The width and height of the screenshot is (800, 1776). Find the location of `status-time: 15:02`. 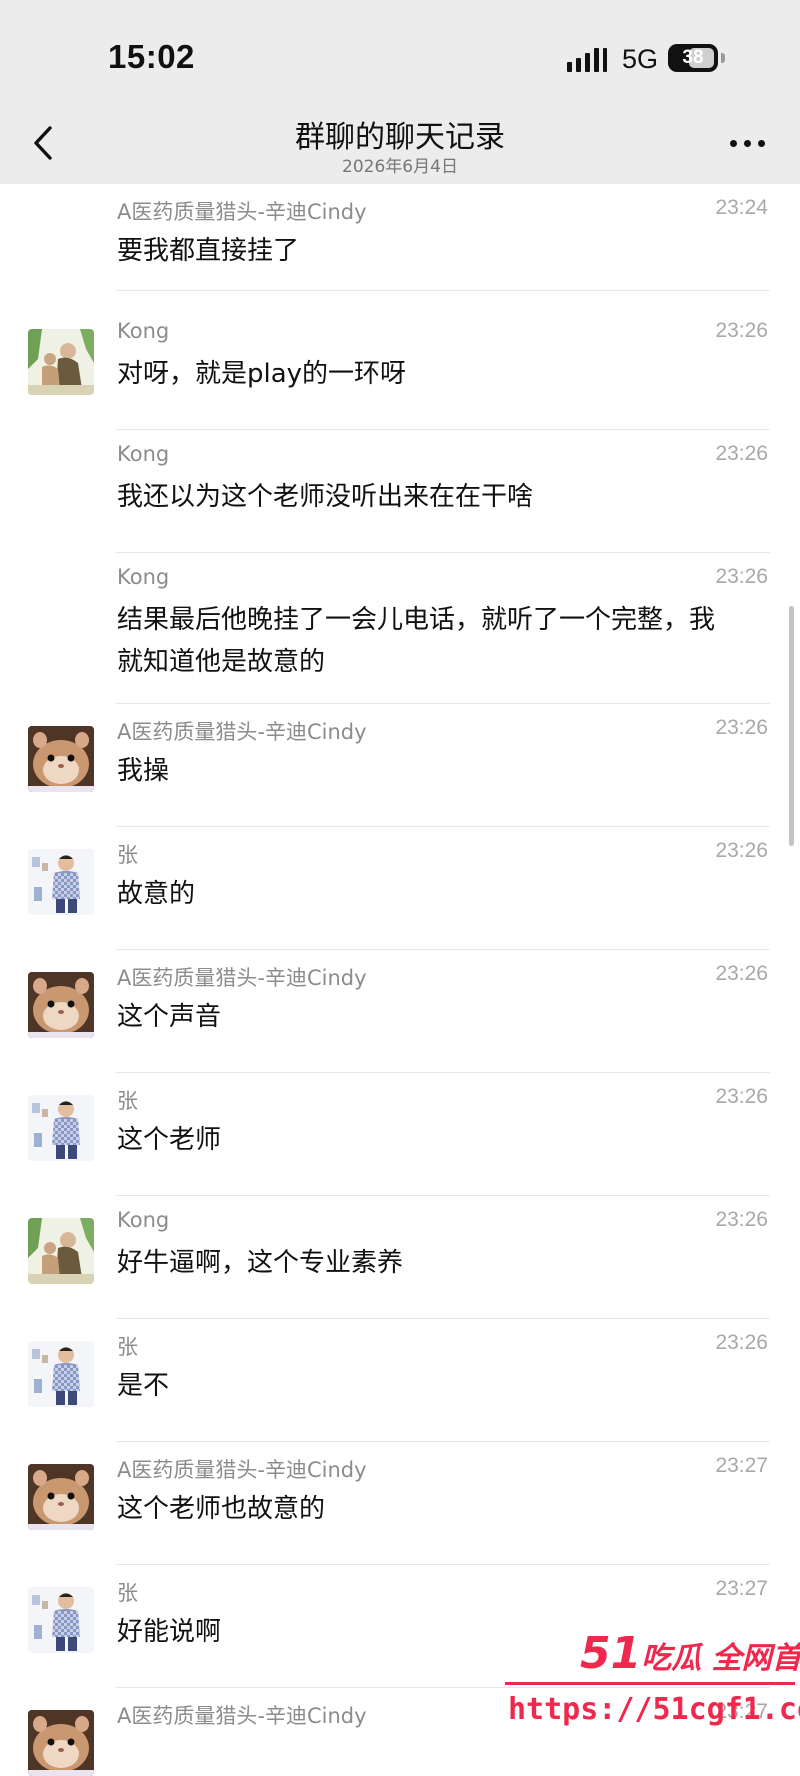

status-time: 15:02 is located at coordinates (151, 56).